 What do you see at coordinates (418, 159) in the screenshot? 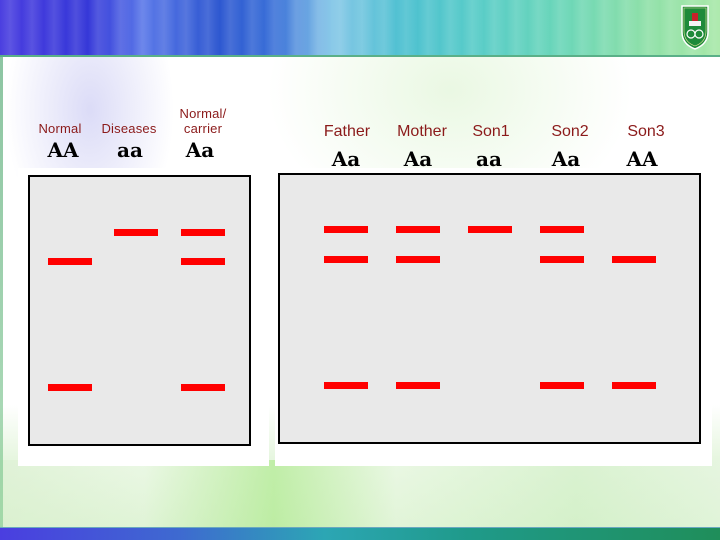
I see `genotype-mother: Aa` at bounding box center [418, 159].